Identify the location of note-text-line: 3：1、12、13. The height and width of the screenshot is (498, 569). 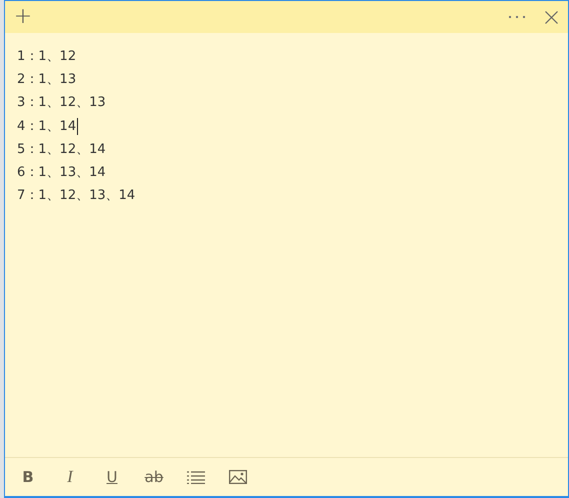
(61, 103).